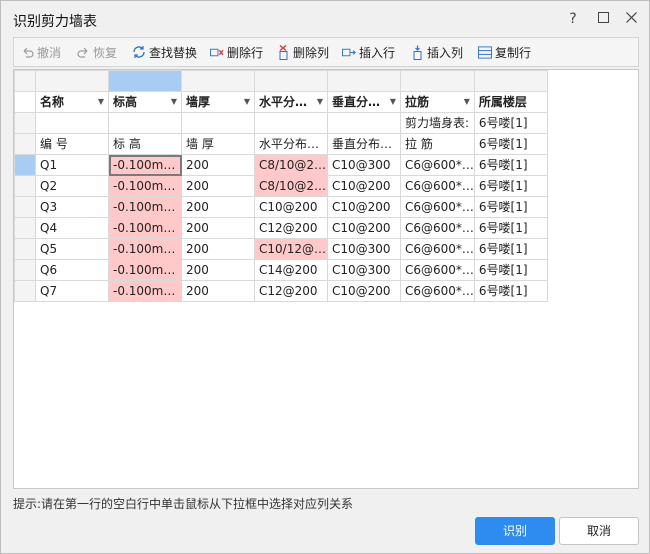 The image size is (650, 554). Describe the element at coordinates (72, 186) in the screenshot. I see `table-cell: Q2` at that location.